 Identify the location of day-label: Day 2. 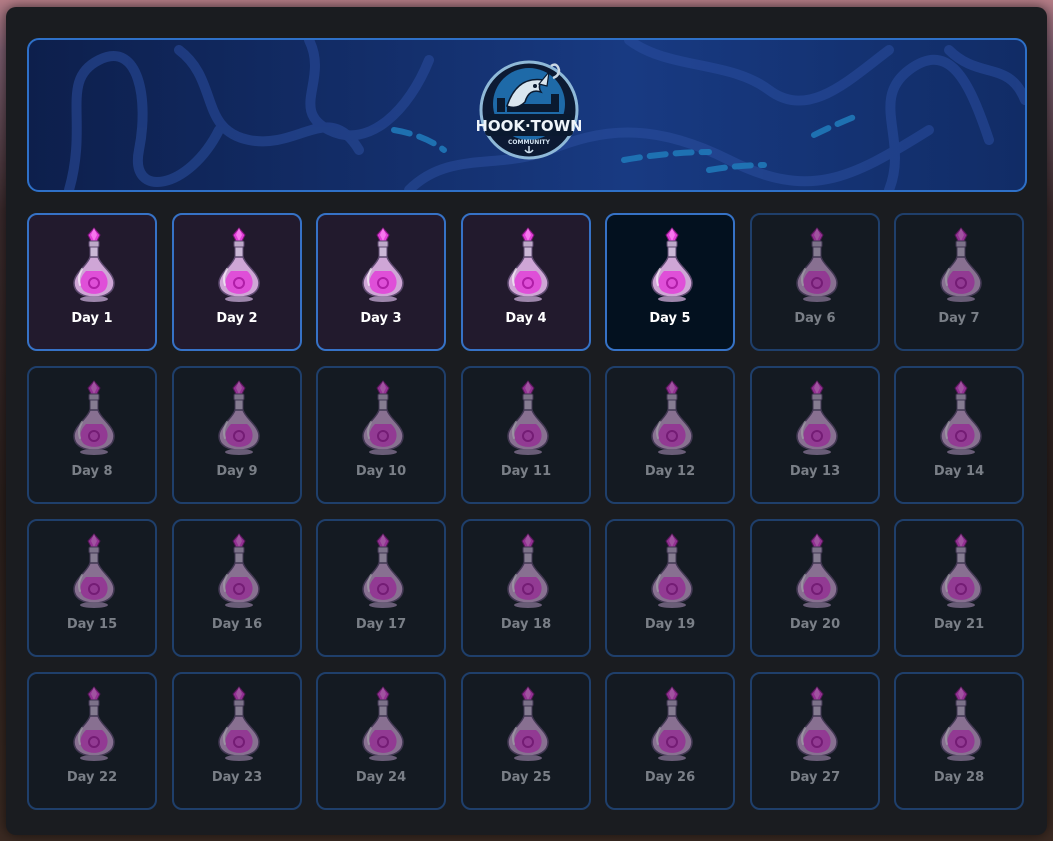
(237, 318).